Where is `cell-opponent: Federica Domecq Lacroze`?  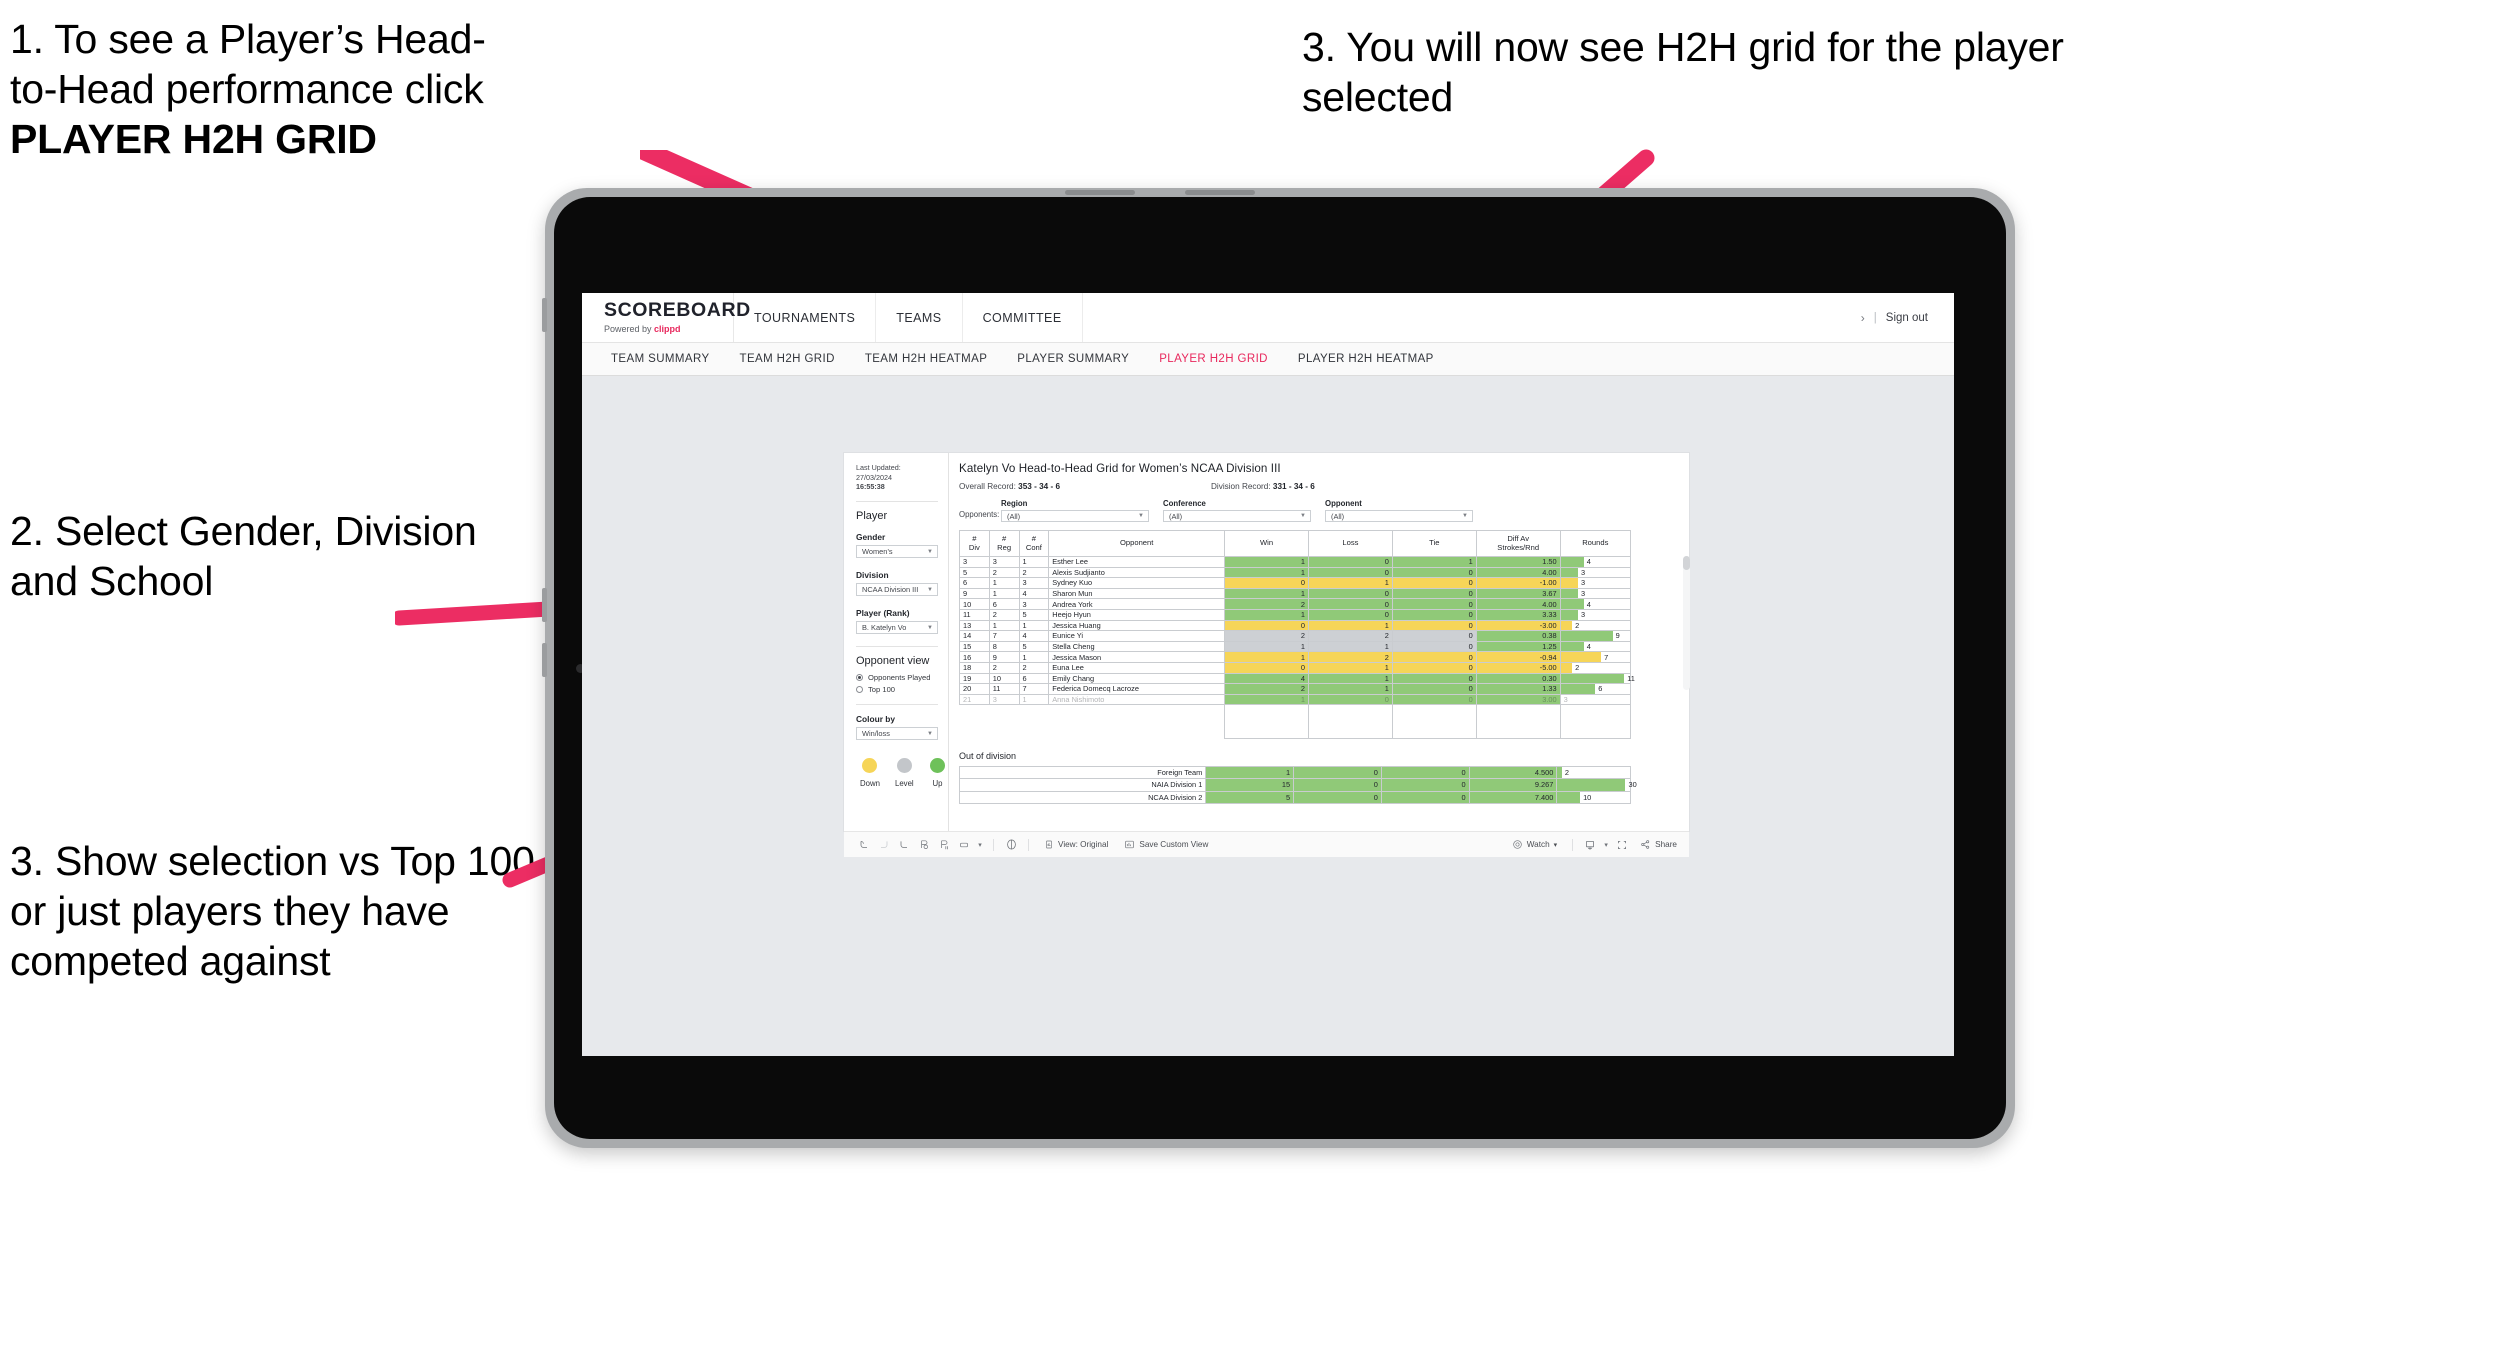
cell-opponent: Federica Domecq Lacroze is located at coordinates (1137, 689).